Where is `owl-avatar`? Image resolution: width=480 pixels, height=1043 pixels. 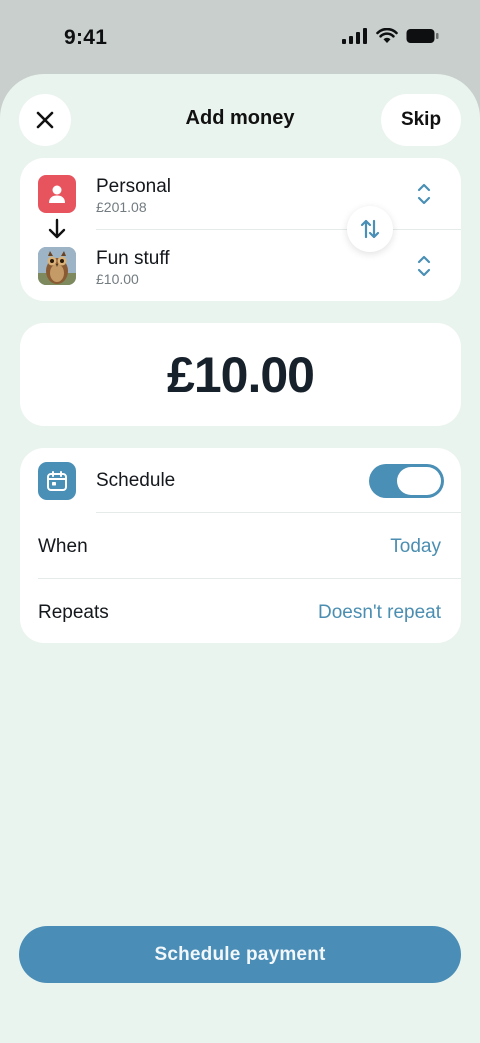
owl-avatar is located at coordinates (57, 266).